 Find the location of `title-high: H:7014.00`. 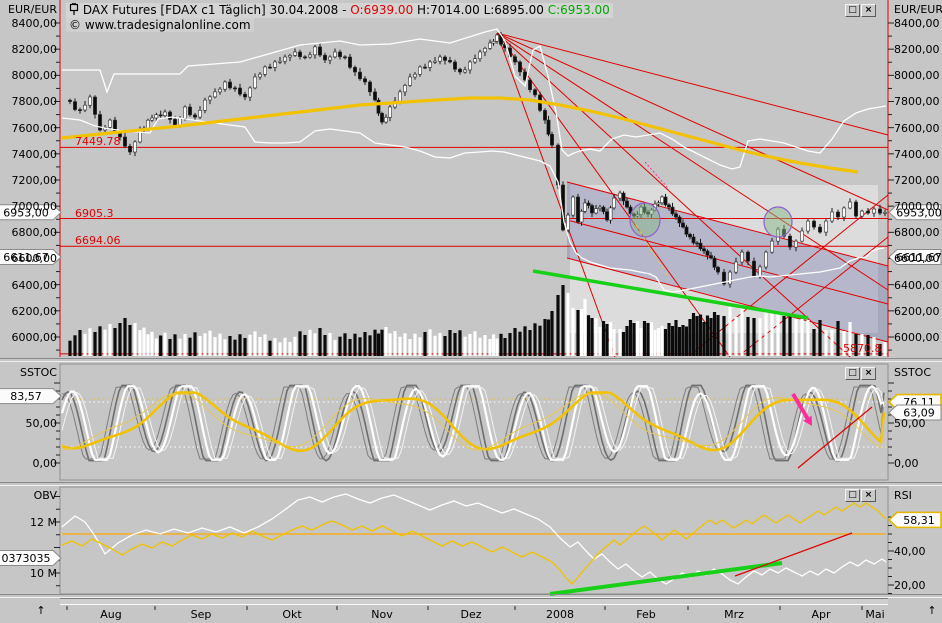

title-high: H:7014.00 is located at coordinates (448, 10).